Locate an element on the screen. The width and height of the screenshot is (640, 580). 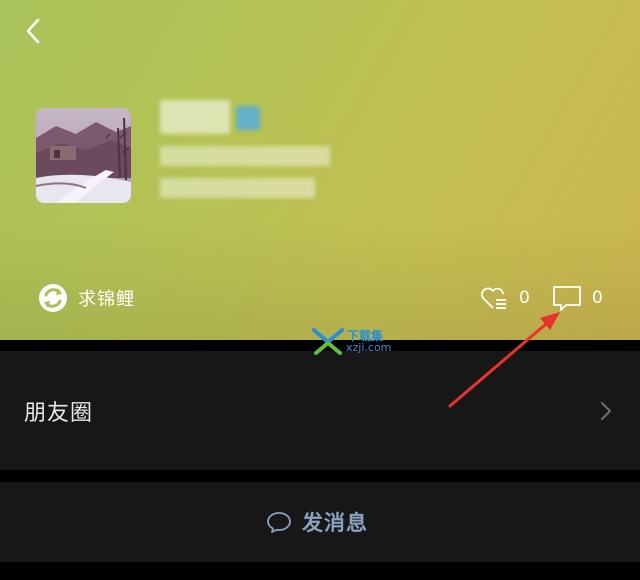
comments-counter: 0 is located at coordinates (577, 298).